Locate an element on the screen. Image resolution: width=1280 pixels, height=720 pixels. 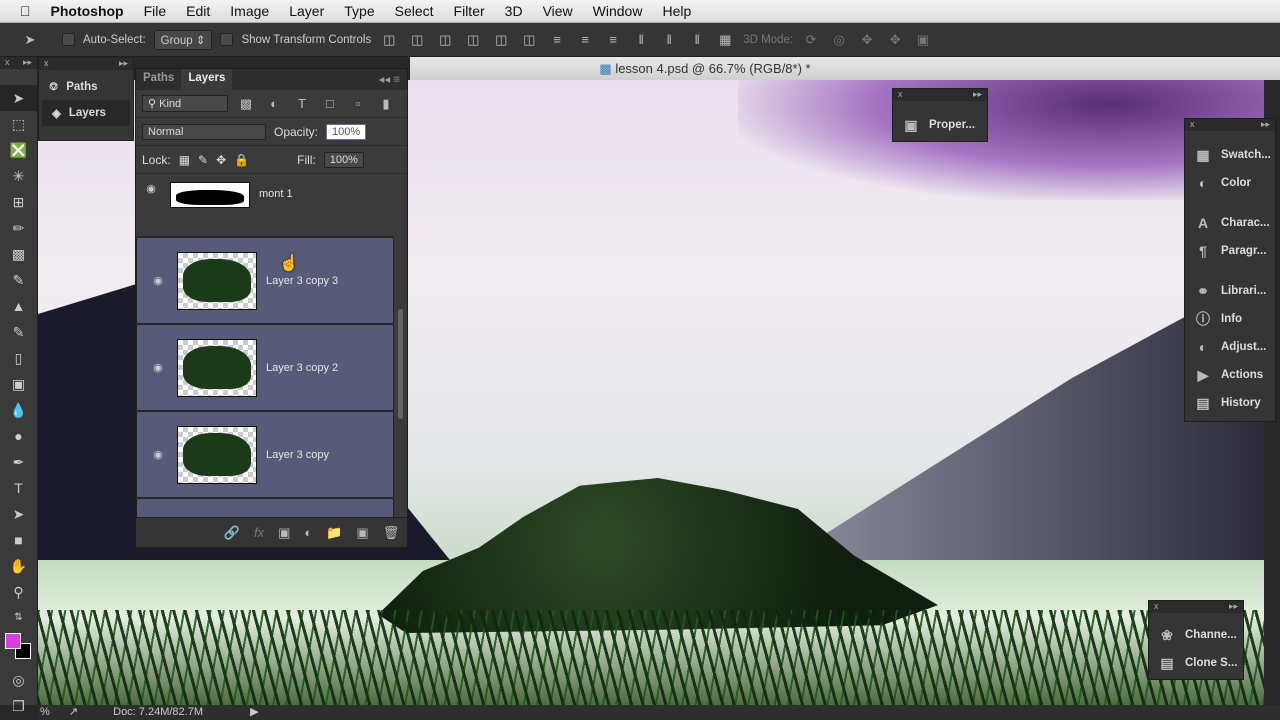
distribute-left-icon: ‖ is located at coordinates (641, 39).